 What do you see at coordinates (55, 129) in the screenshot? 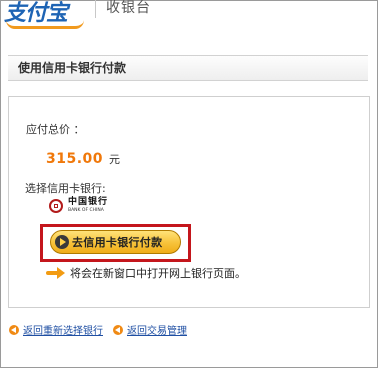
I see `amount-label: 应付总价 ：` at bounding box center [55, 129].